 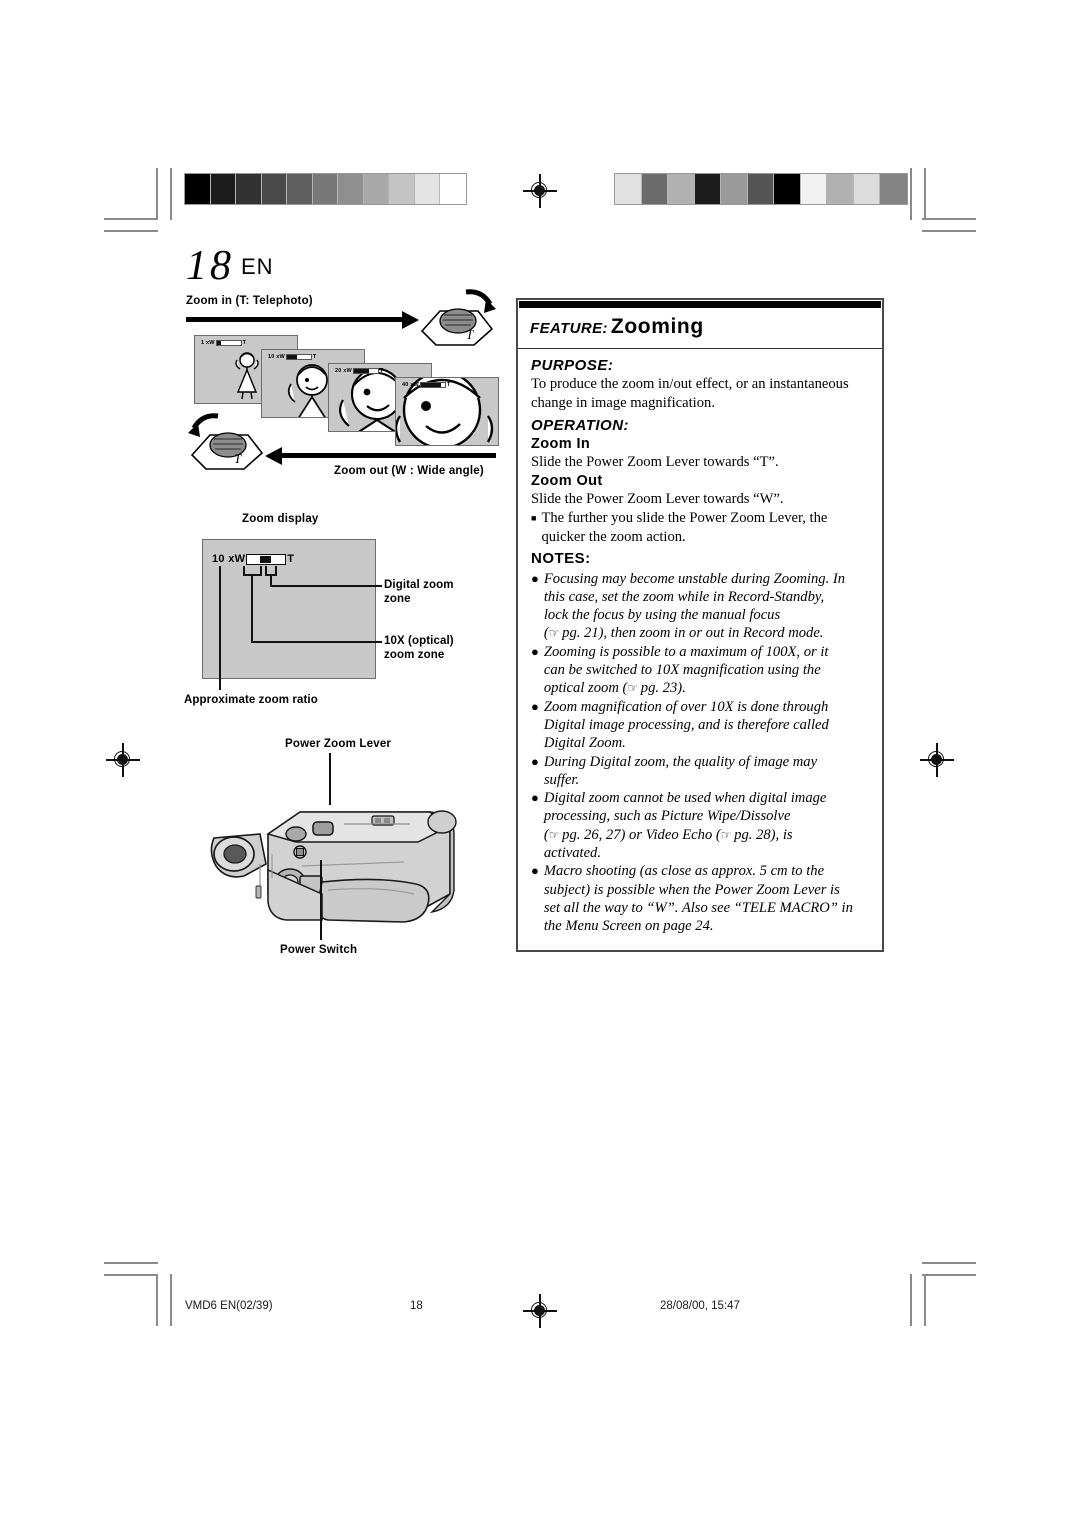 What do you see at coordinates (139, 200) in the screenshot?
I see `crop-mark-top-left` at bounding box center [139, 200].